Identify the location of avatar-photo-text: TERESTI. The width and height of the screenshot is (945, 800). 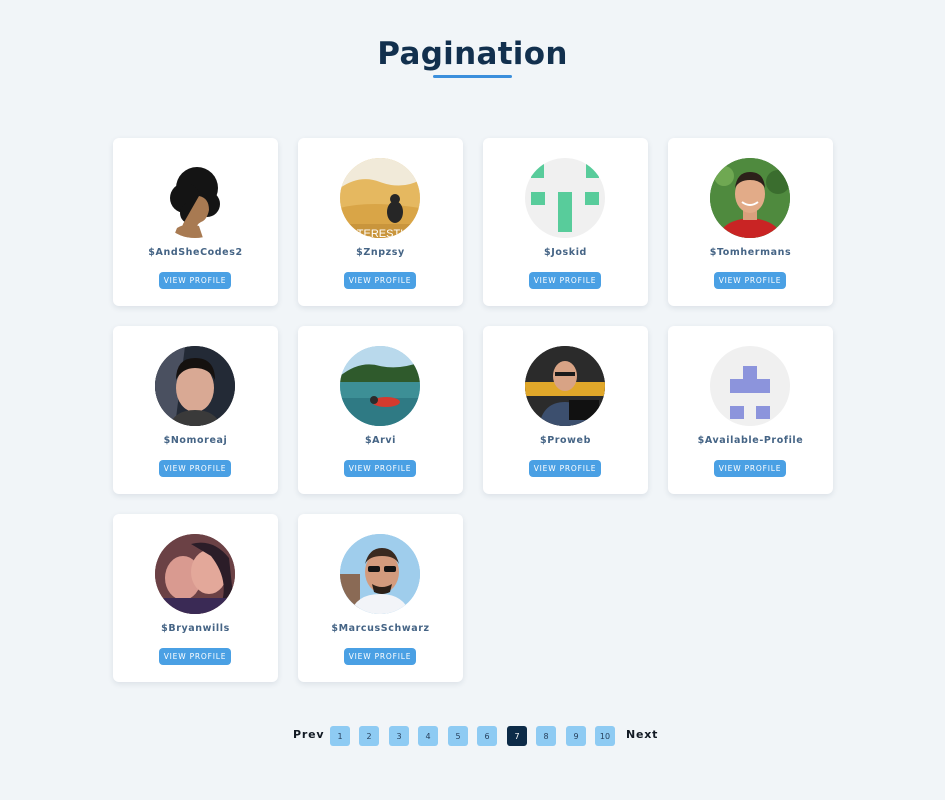
(380, 233).